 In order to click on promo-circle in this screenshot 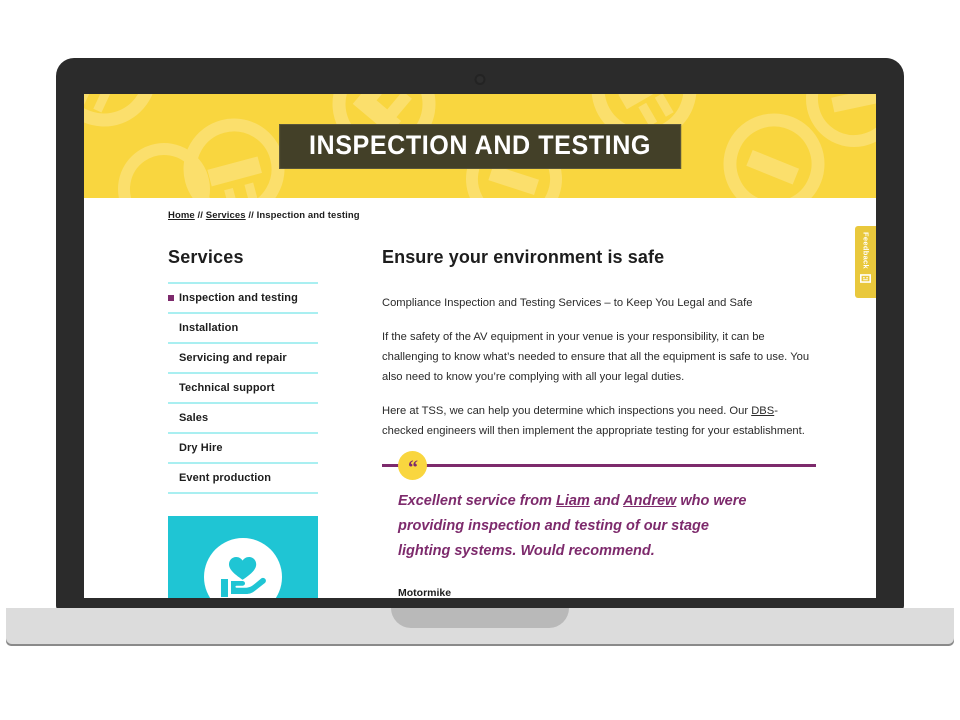, I will do `click(243, 568)`.